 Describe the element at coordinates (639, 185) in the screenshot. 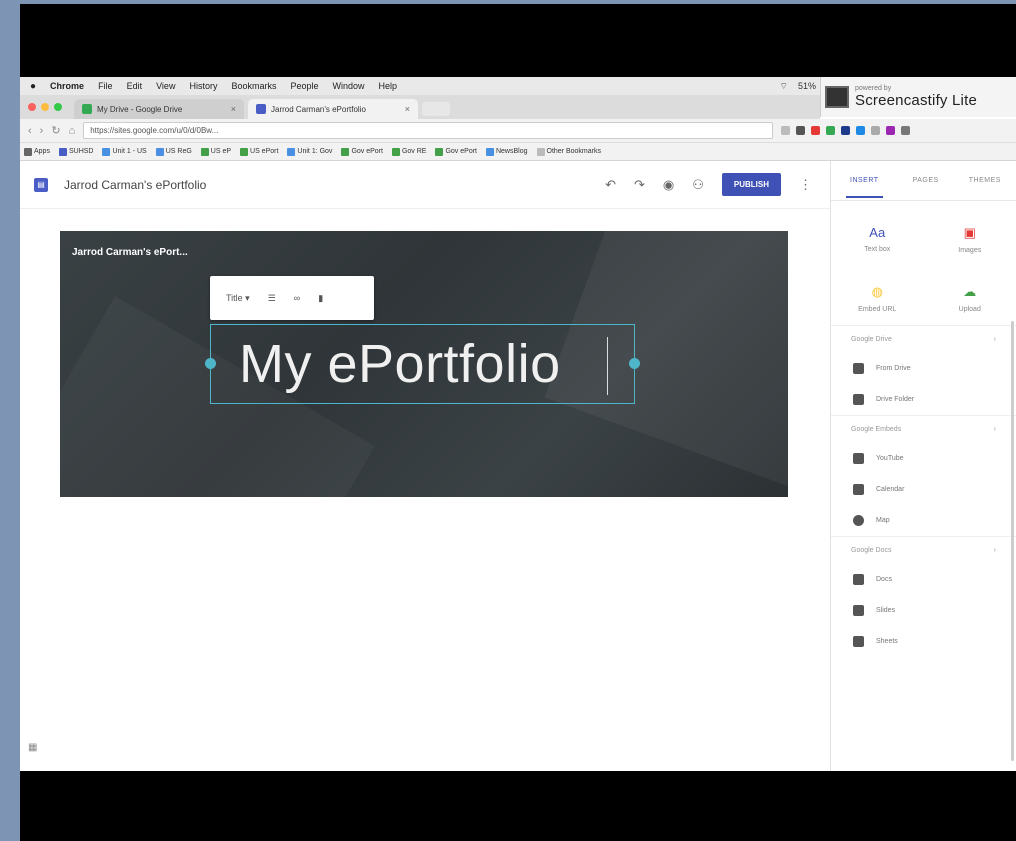

I see `redo-icon: ↷` at that location.